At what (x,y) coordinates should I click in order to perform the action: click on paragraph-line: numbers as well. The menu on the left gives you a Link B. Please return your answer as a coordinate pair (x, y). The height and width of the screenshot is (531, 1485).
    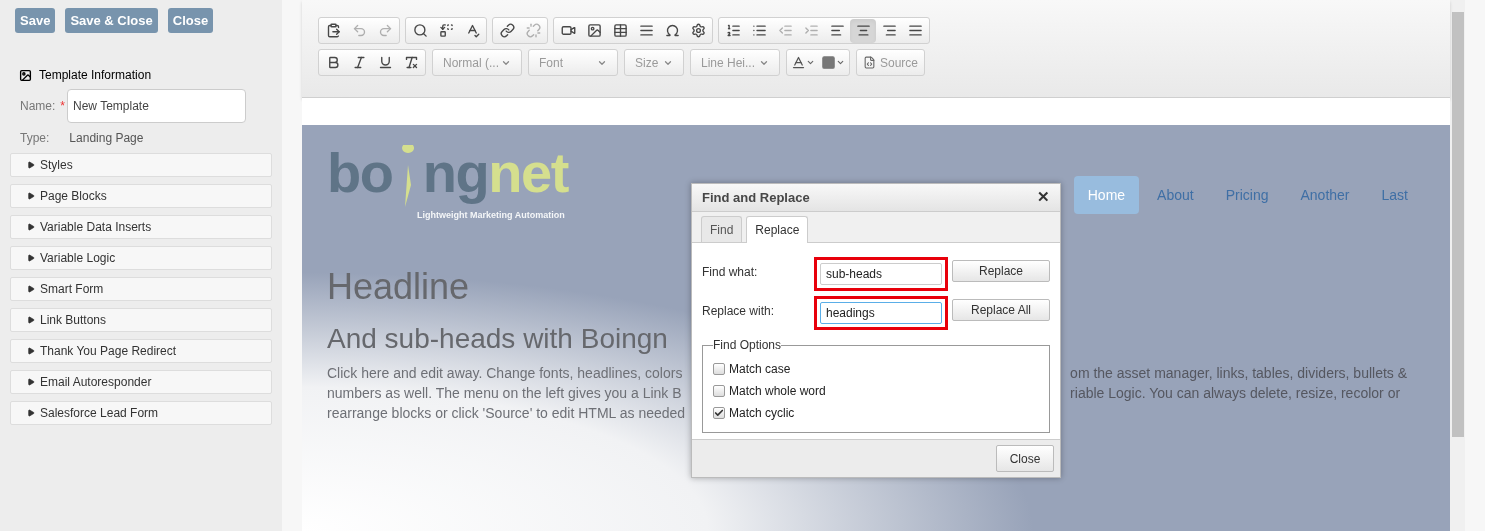
    Looking at the image, I should click on (505, 393).